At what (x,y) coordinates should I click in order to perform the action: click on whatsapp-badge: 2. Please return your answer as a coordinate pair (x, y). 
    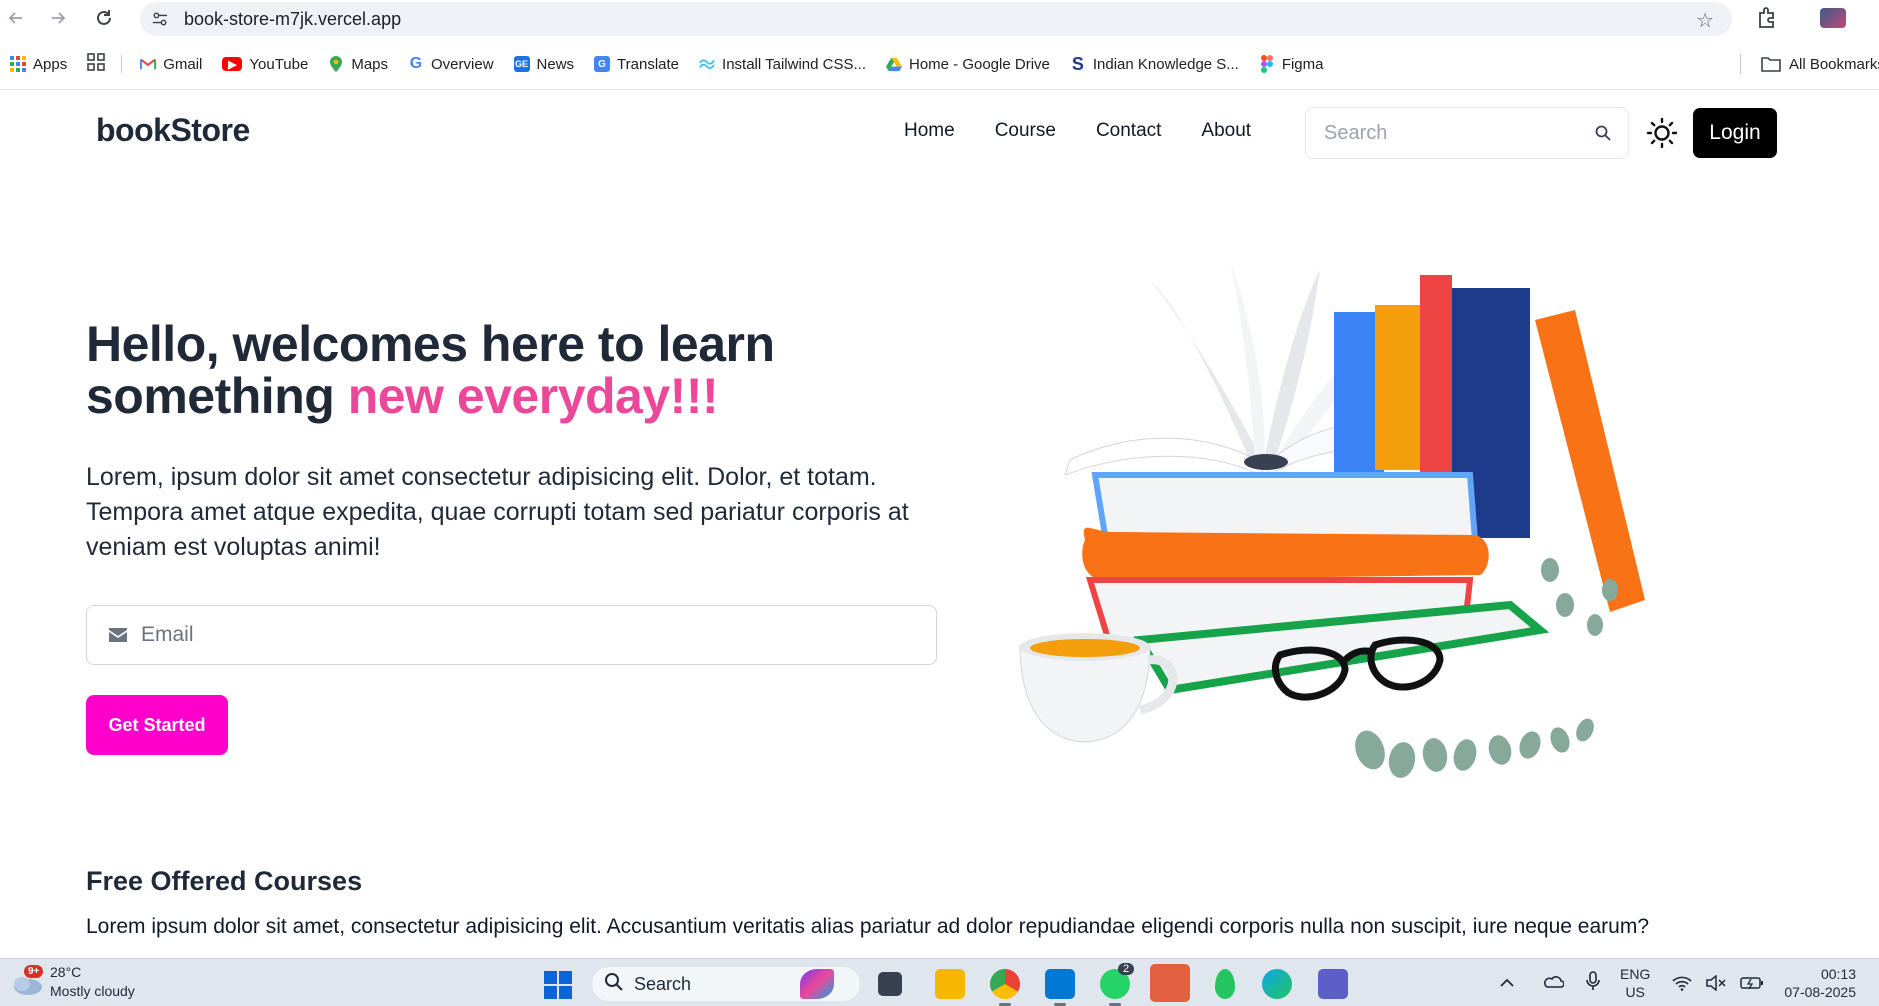
    Looking at the image, I should click on (1126, 969).